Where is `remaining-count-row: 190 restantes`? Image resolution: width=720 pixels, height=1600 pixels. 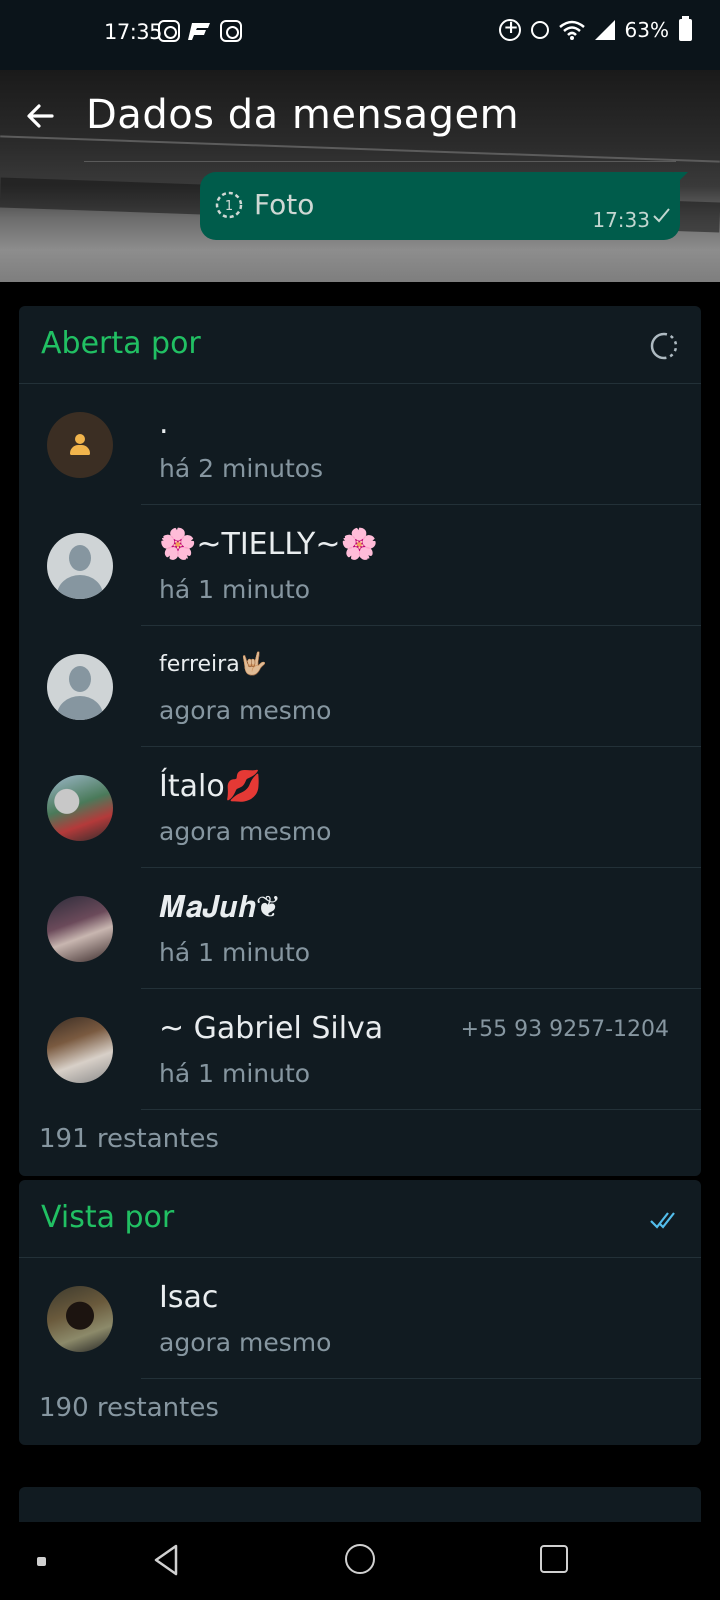
remaining-count-row: 190 restantes is located at coordinates (360, 1412).